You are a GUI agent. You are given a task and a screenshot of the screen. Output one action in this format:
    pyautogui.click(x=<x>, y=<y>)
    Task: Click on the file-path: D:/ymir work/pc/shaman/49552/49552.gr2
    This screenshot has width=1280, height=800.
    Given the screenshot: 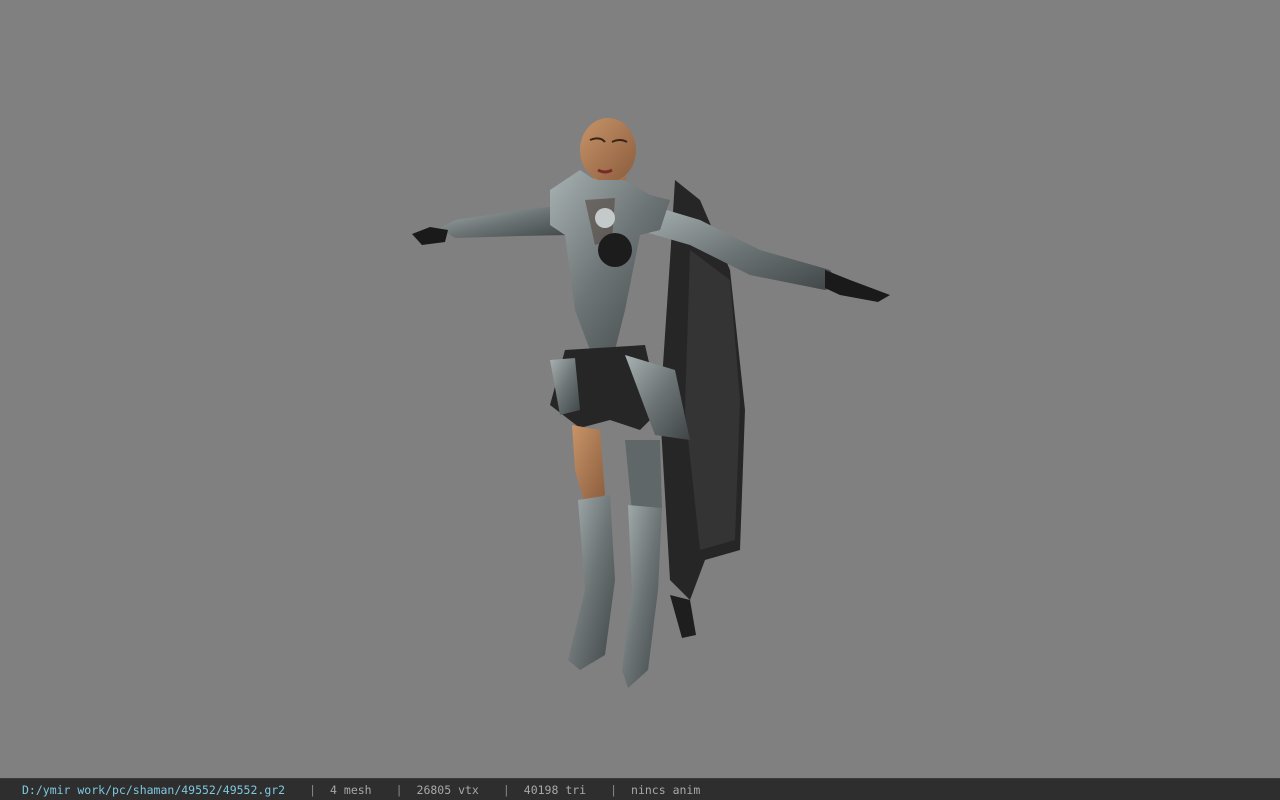 What is the action you would take?
    pyautogui.click(x=154, y=789)
    